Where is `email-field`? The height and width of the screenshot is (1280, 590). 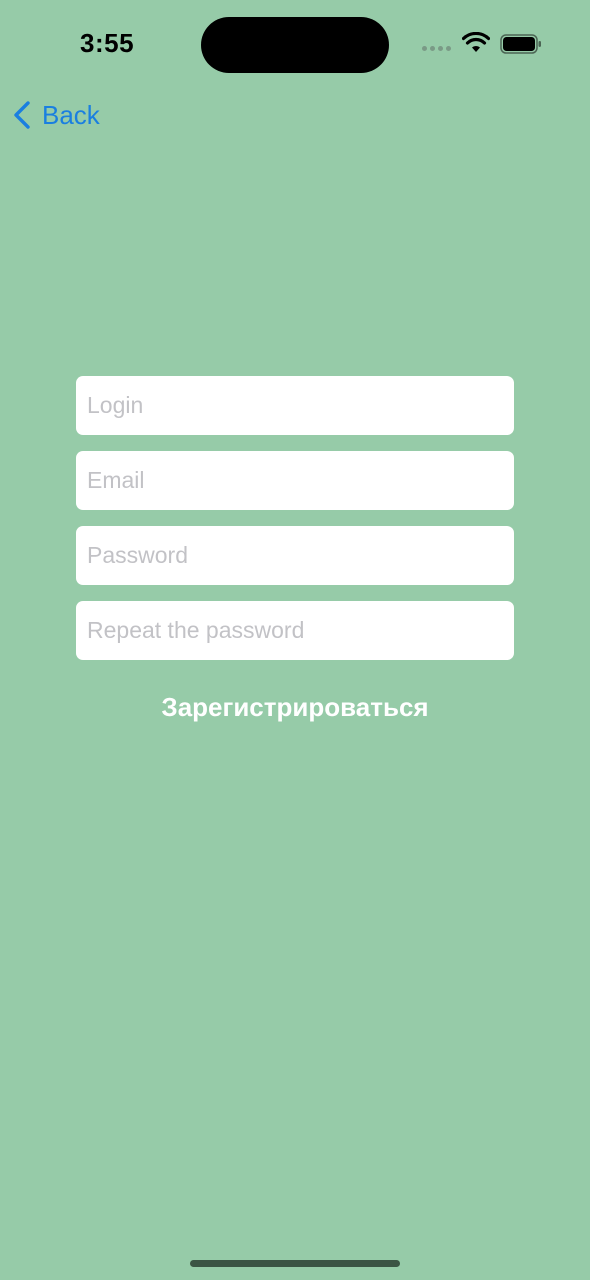 email-field is located at coordinates (295, 480).